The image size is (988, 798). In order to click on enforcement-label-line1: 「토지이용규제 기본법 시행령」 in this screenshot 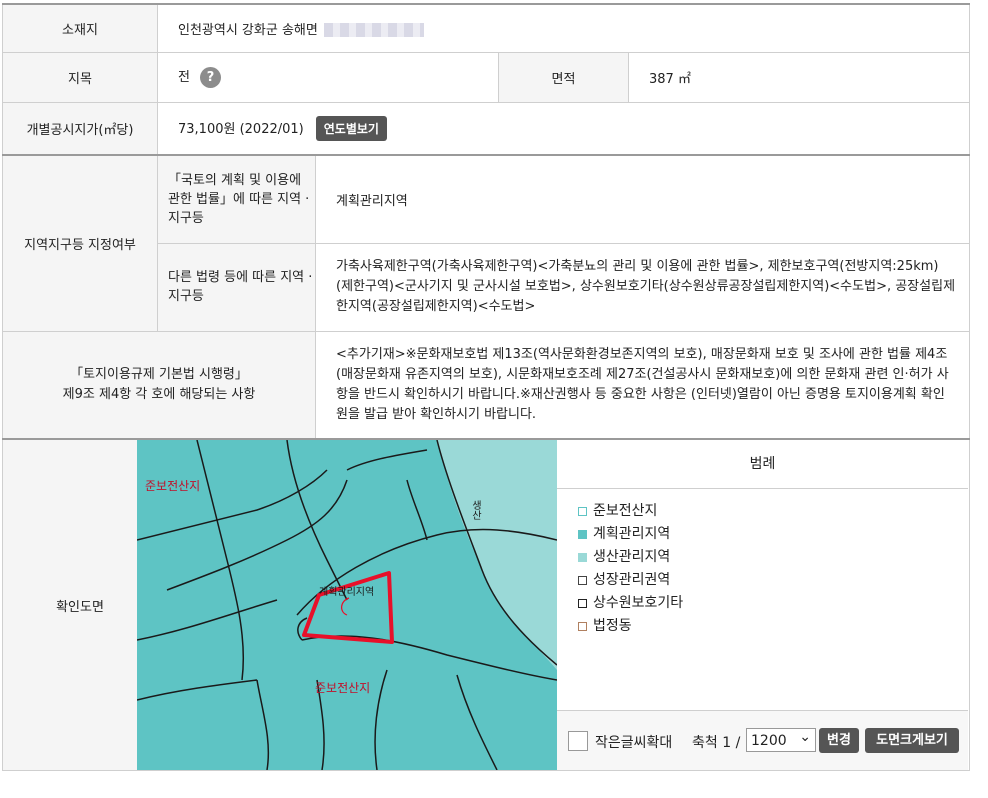, I will do `click(159, 374)`.